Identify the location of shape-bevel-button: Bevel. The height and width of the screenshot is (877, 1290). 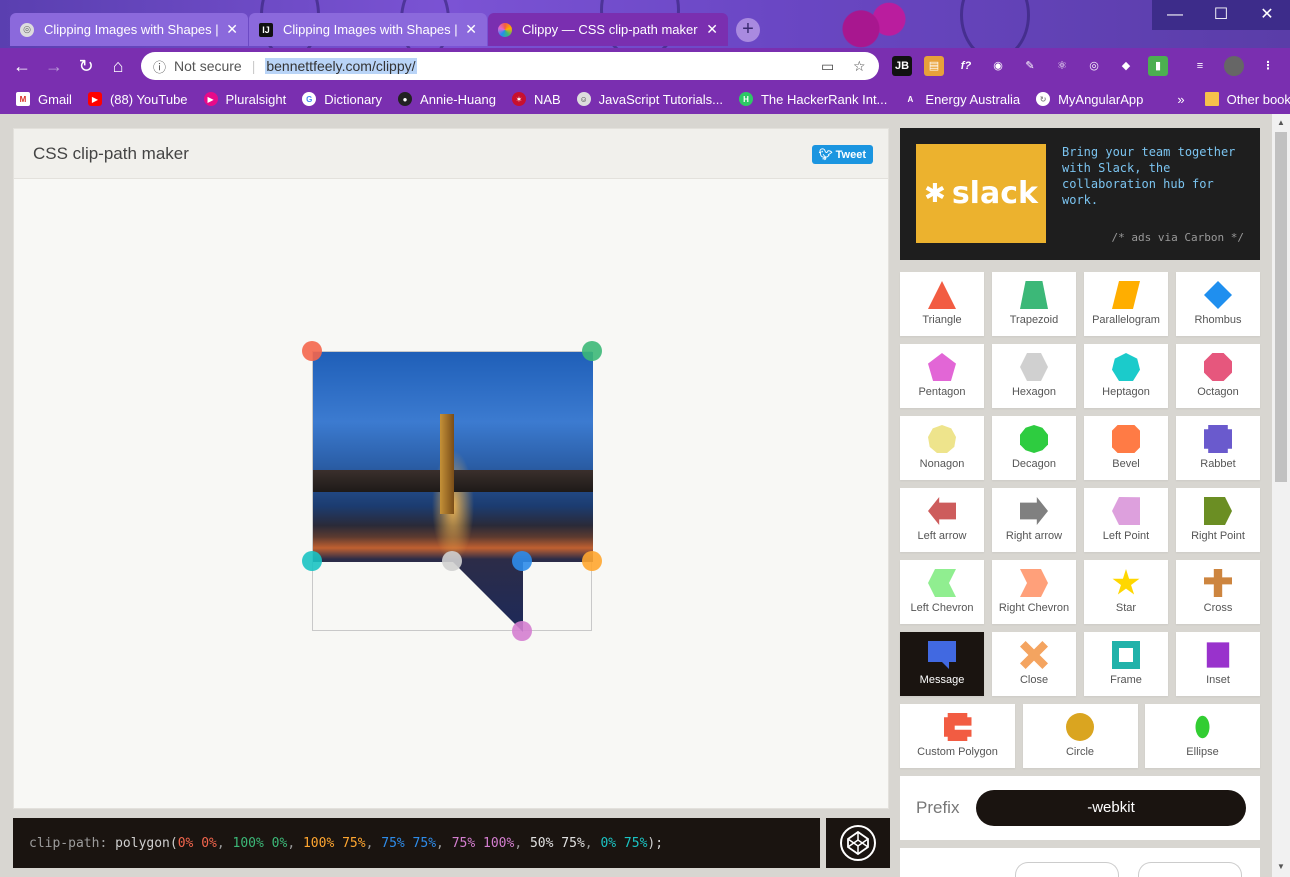
(1126, 448).